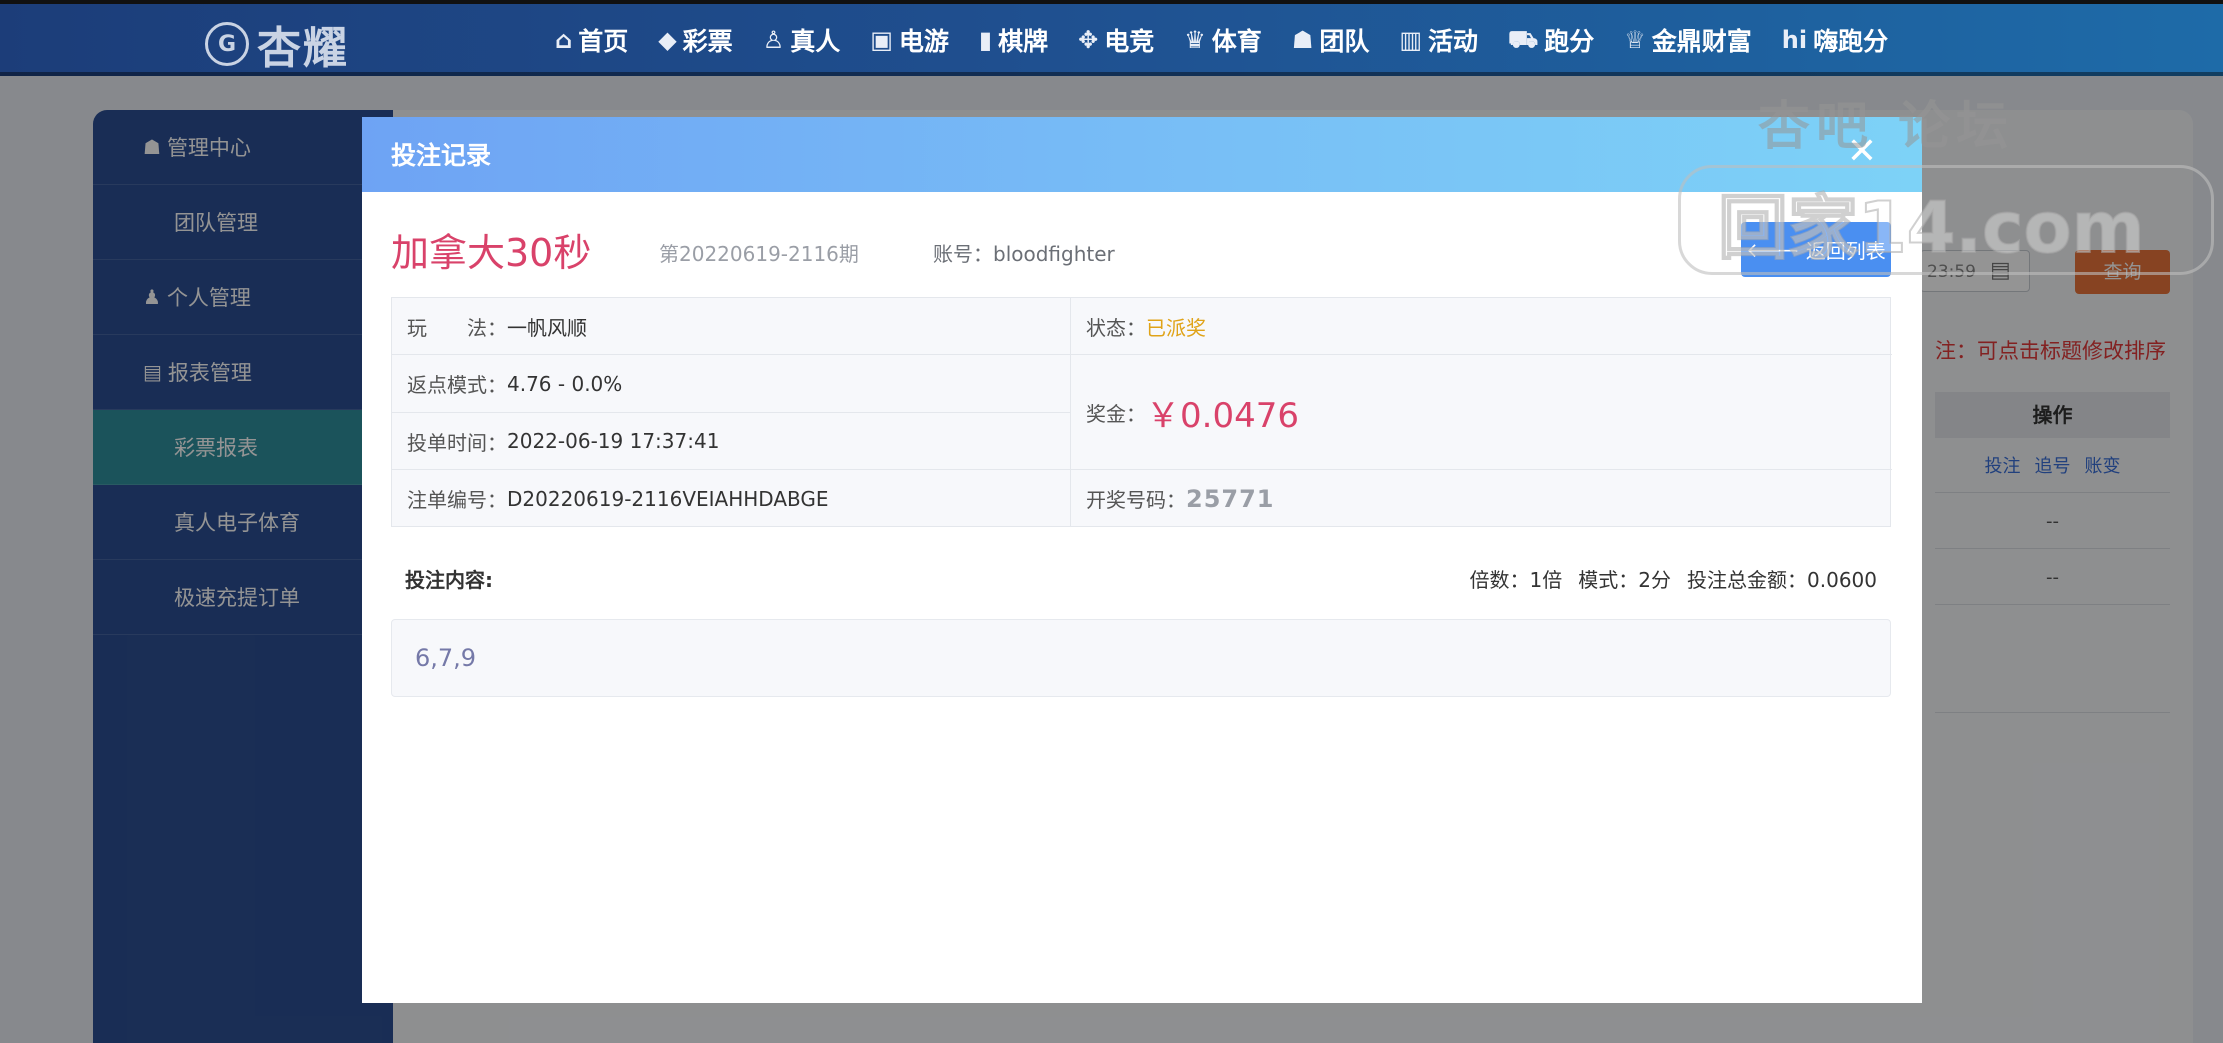 This screenshot has width=2223, height=1043. What do you see at coordinates (1142, 154) in the screenshot?
I see `modal-header: 投注记录 ✕` at bounding box center [1142, 154].